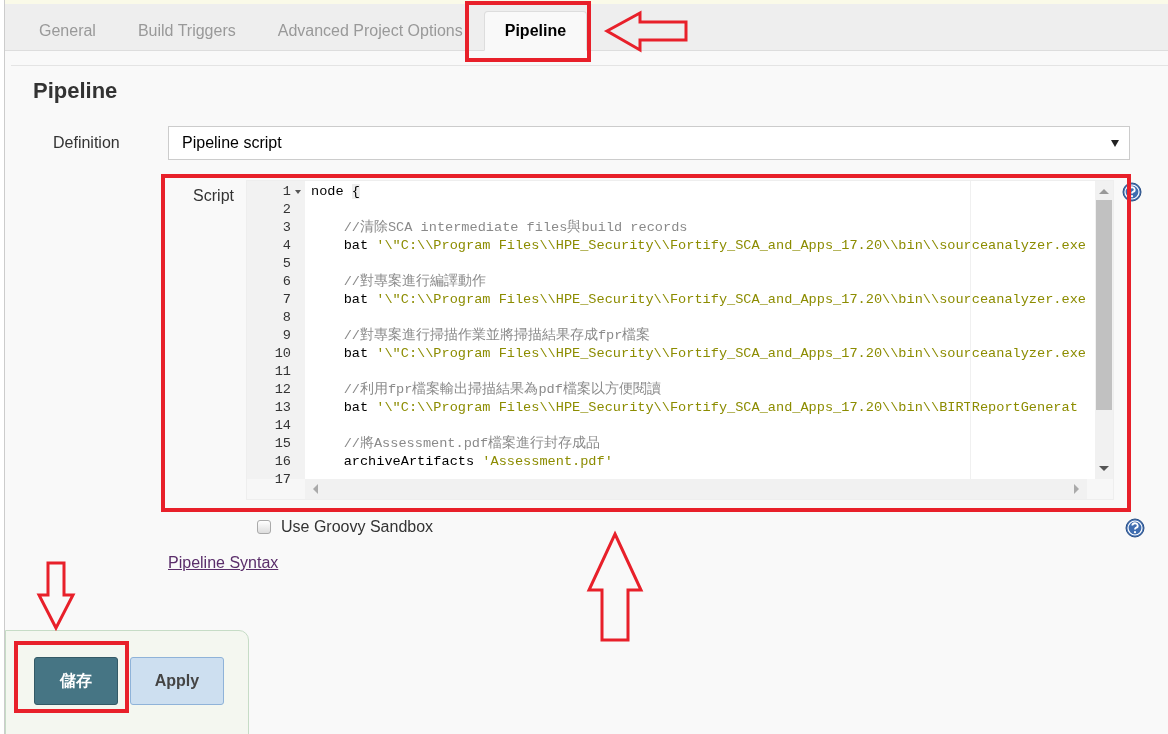 The height and width of the screenshot is (734, 1168). Describe the element at coordinates (282, 390) in the screenshot. I see `line-number: 12` at that location.